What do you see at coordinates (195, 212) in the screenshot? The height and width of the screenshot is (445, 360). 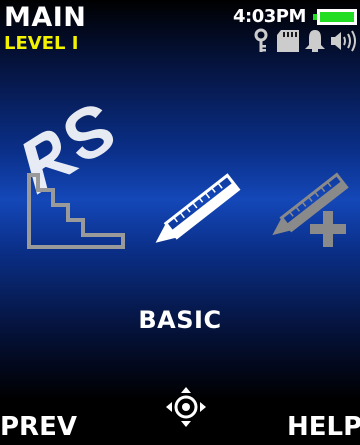 I see `pencil-ruler-icon` at bounding box center [195, 212].